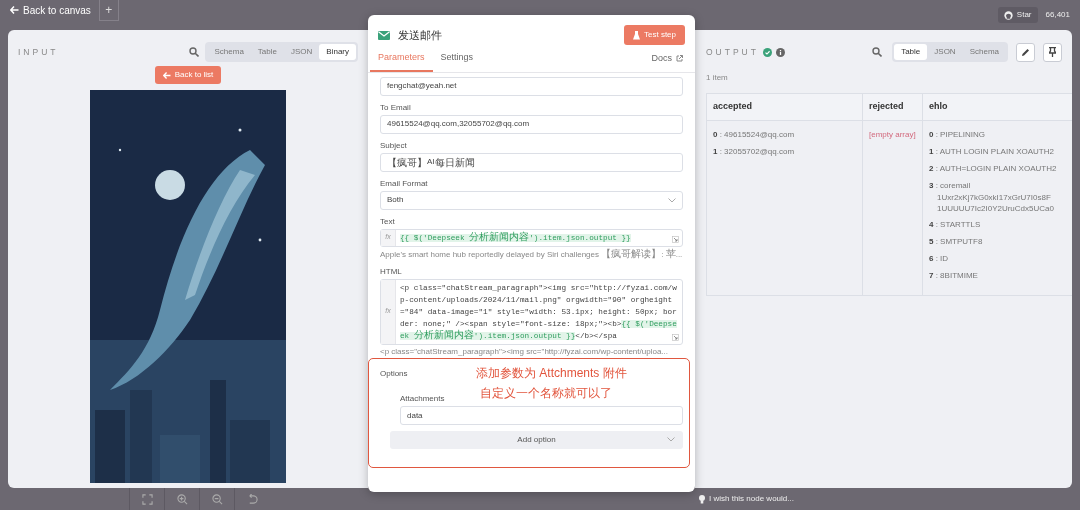 This screenshot has height=510, width=1080. I want to click on input-field: 49615524@qq.com,32055702@qq.com, so click(531, 124).